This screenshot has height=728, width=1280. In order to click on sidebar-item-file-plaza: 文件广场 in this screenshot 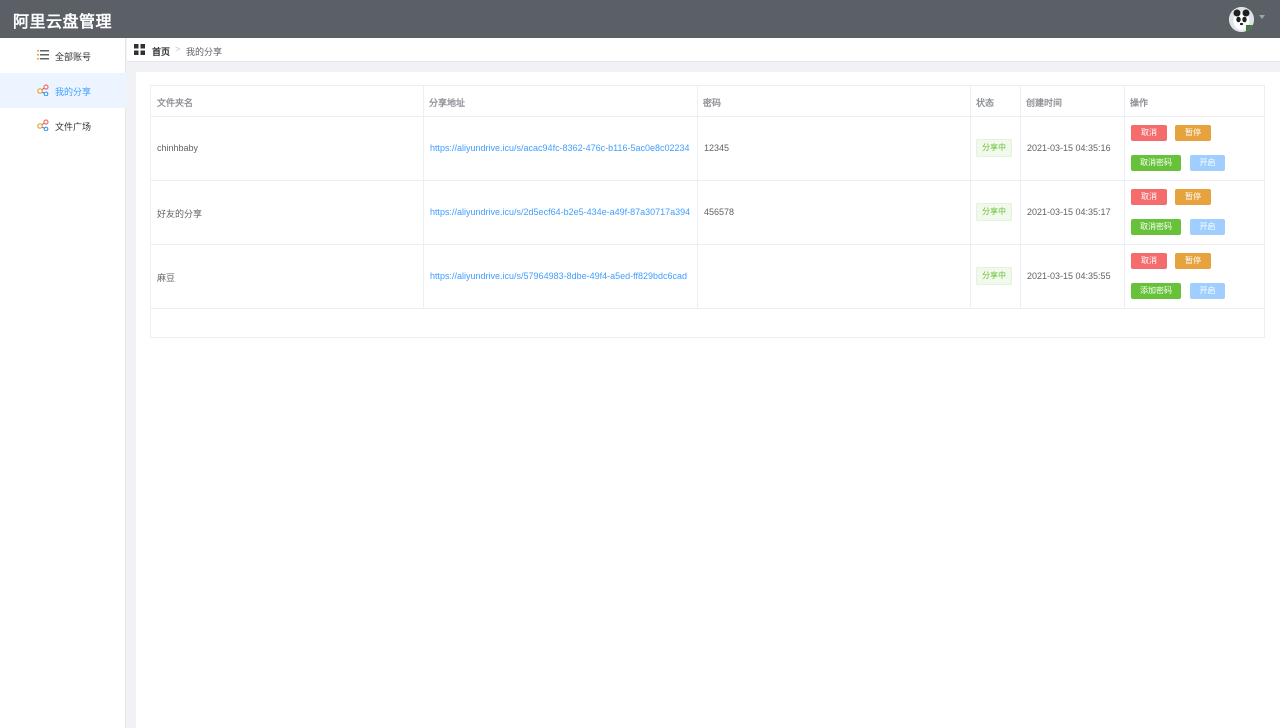, I will do `click(63, 125)`.